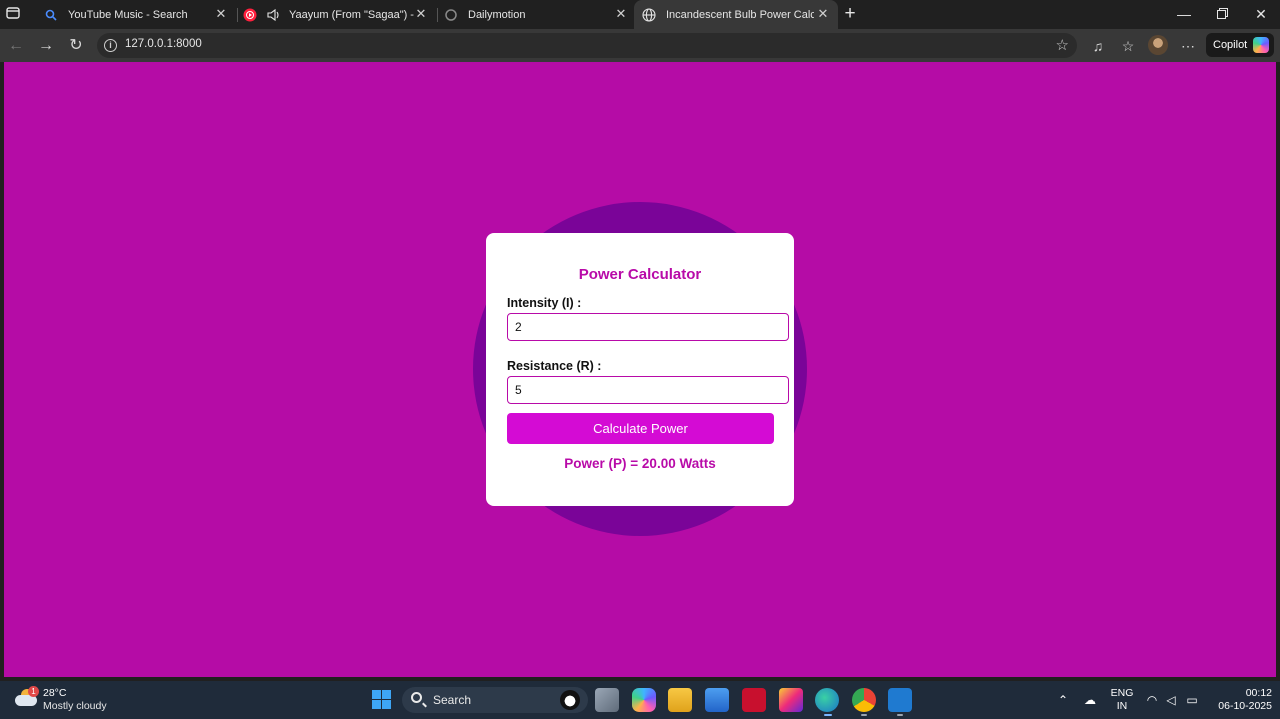 The image size is (1280, 719). I want to click on tab-yaayum: Yaayum (From "Sagaa") - You ✕, so click(338, 14).